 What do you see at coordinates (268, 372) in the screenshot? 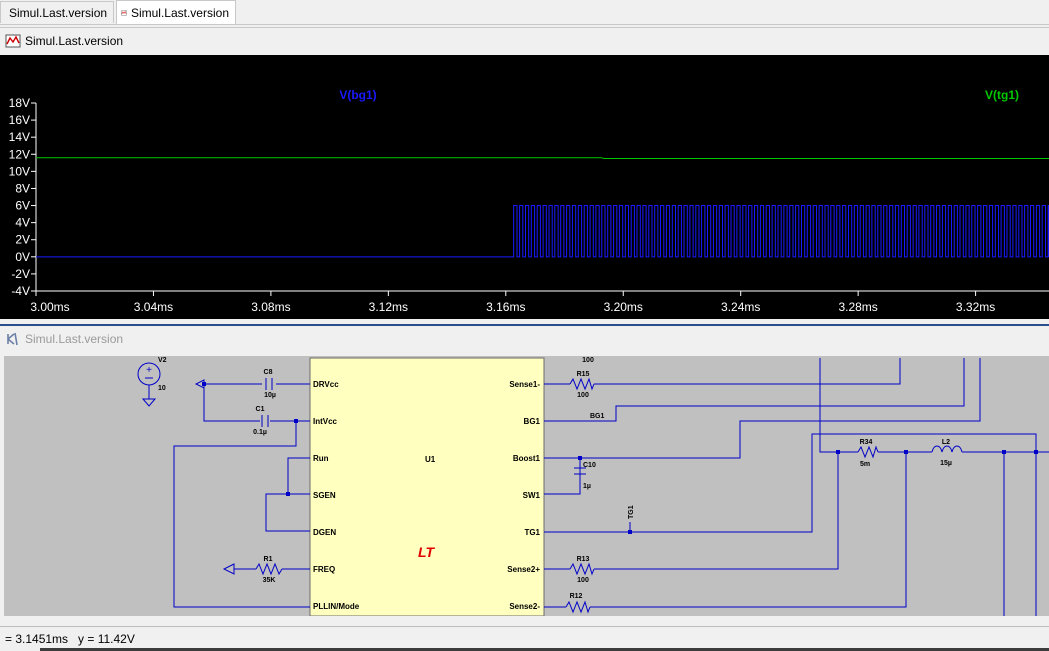
I see `svg-text: C8` at bounding box center [268, 372].